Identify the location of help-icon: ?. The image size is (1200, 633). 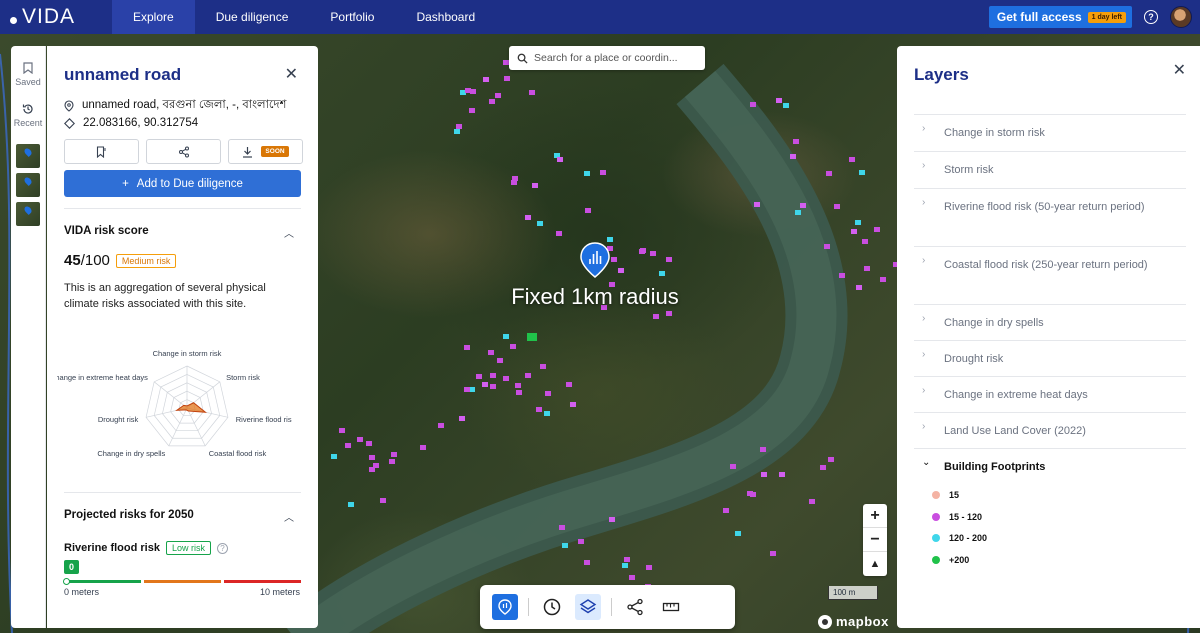
(1151, 17).